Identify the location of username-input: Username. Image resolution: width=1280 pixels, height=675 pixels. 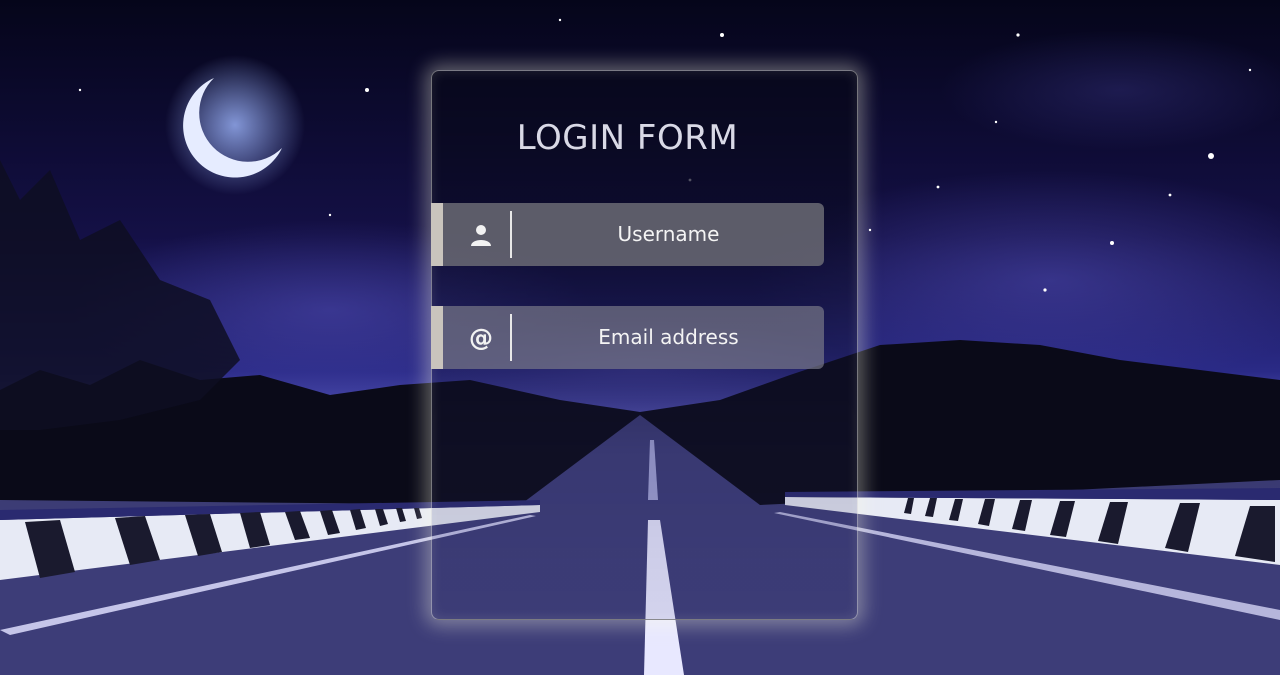
(668, 234).